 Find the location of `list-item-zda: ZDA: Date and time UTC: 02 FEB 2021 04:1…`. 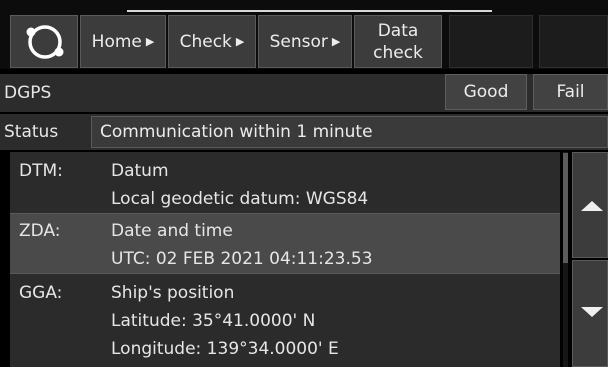

list-item-zda: ZDA: Date and time UTC: 02 FEB 2021 04:1… is located at coordinates (285, 243).